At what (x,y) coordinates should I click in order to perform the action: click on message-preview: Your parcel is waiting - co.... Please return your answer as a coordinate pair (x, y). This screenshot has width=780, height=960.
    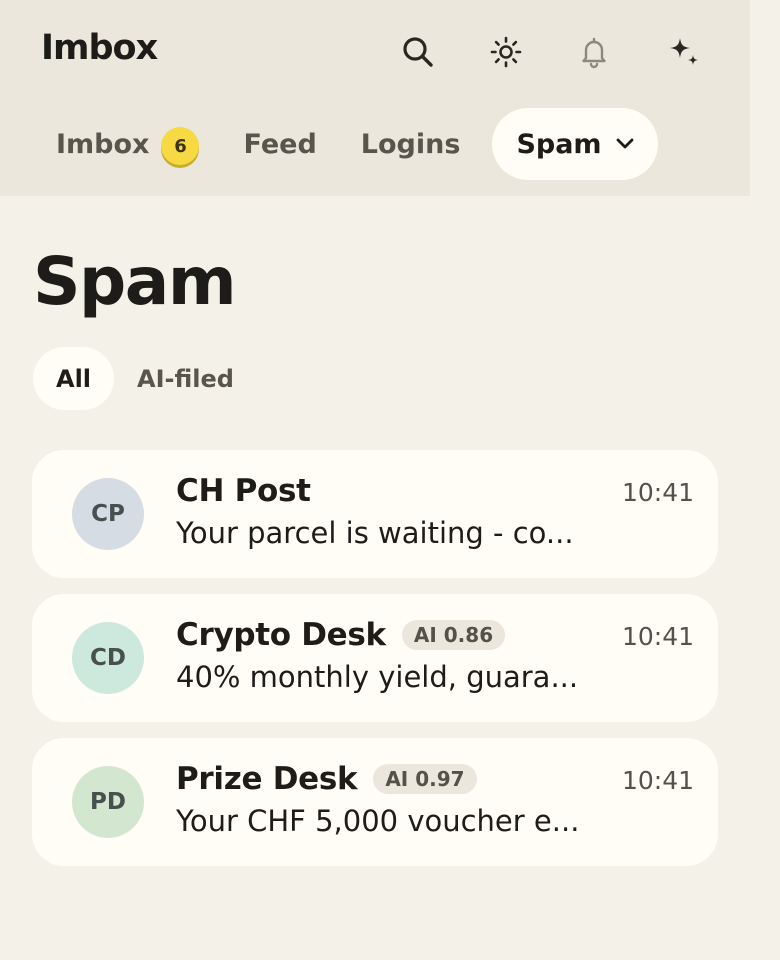
    Looking at the image, I should click on (375, 533).